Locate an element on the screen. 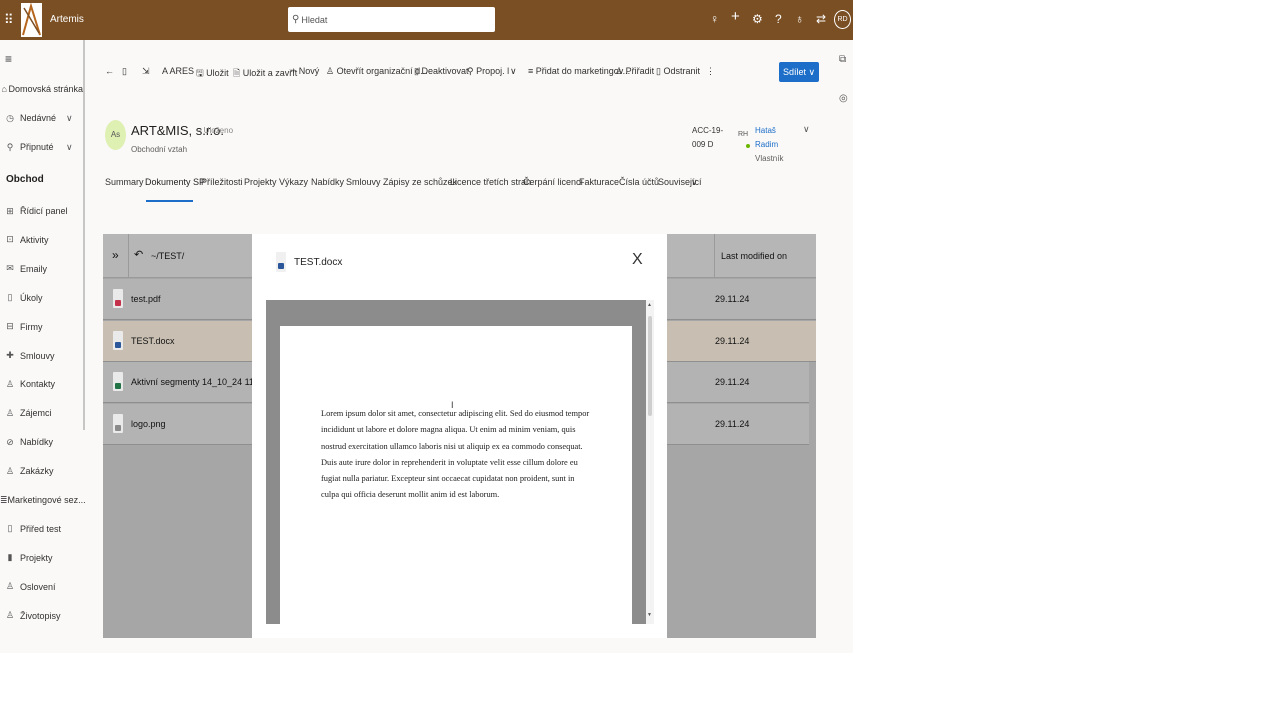 This screenshot has width=1280, height=720. sidebar-item: ♙ Oslovení is located at coordinates (41, 587).